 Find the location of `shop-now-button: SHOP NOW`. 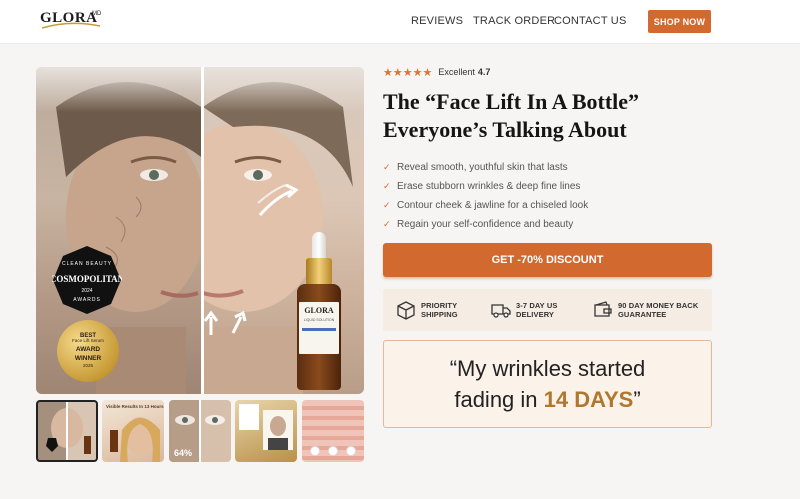

shop-now-button: SHOP NOW is located at coordinates (679, 21).